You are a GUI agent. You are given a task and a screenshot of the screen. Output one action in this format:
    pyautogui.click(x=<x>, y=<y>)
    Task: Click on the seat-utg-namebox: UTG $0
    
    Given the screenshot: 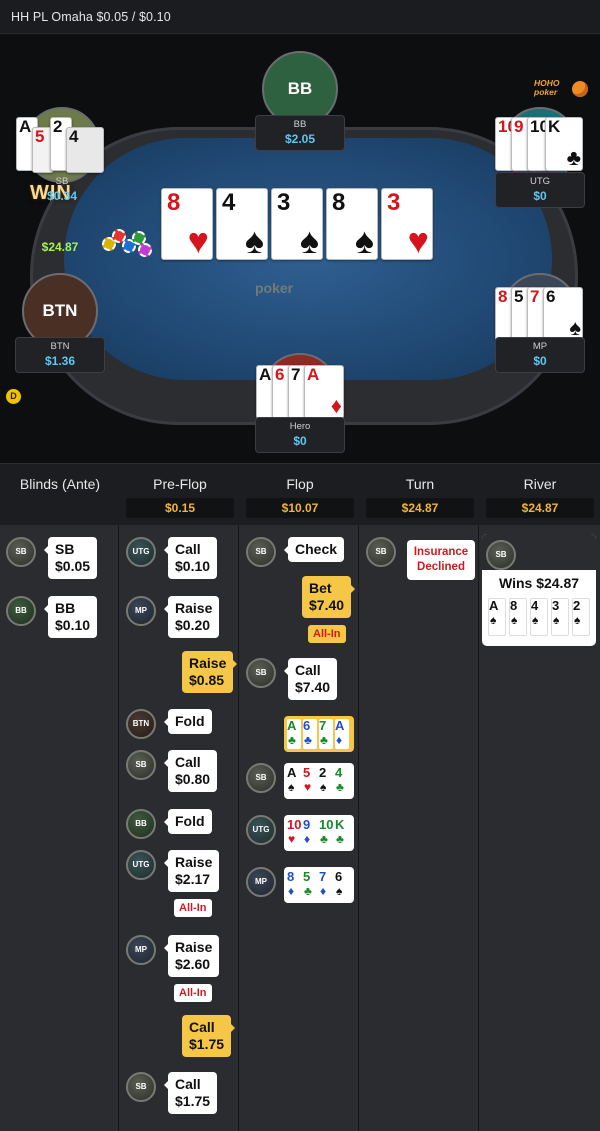 What is the action you would take?
    pyautogui.click(x=540, y=190)
    